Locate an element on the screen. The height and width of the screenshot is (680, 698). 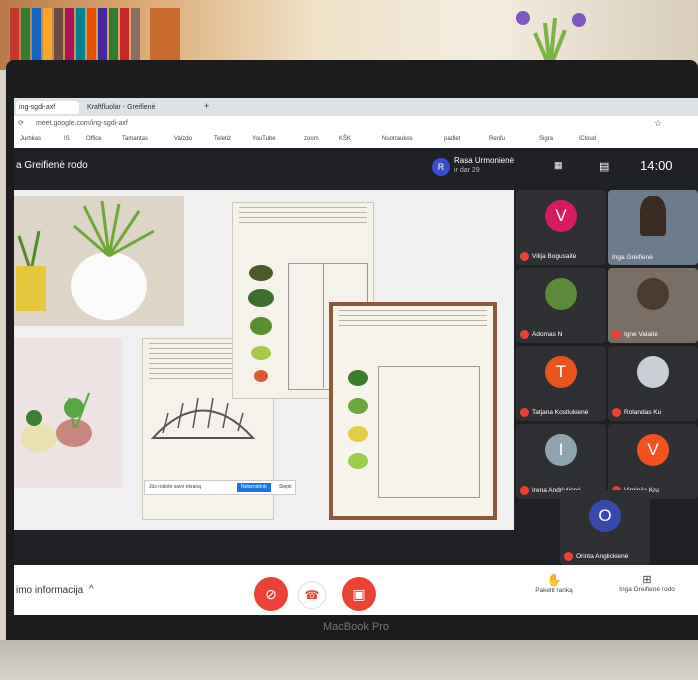
bookmark-item: Tamantas is located at coordinates (135, 139).